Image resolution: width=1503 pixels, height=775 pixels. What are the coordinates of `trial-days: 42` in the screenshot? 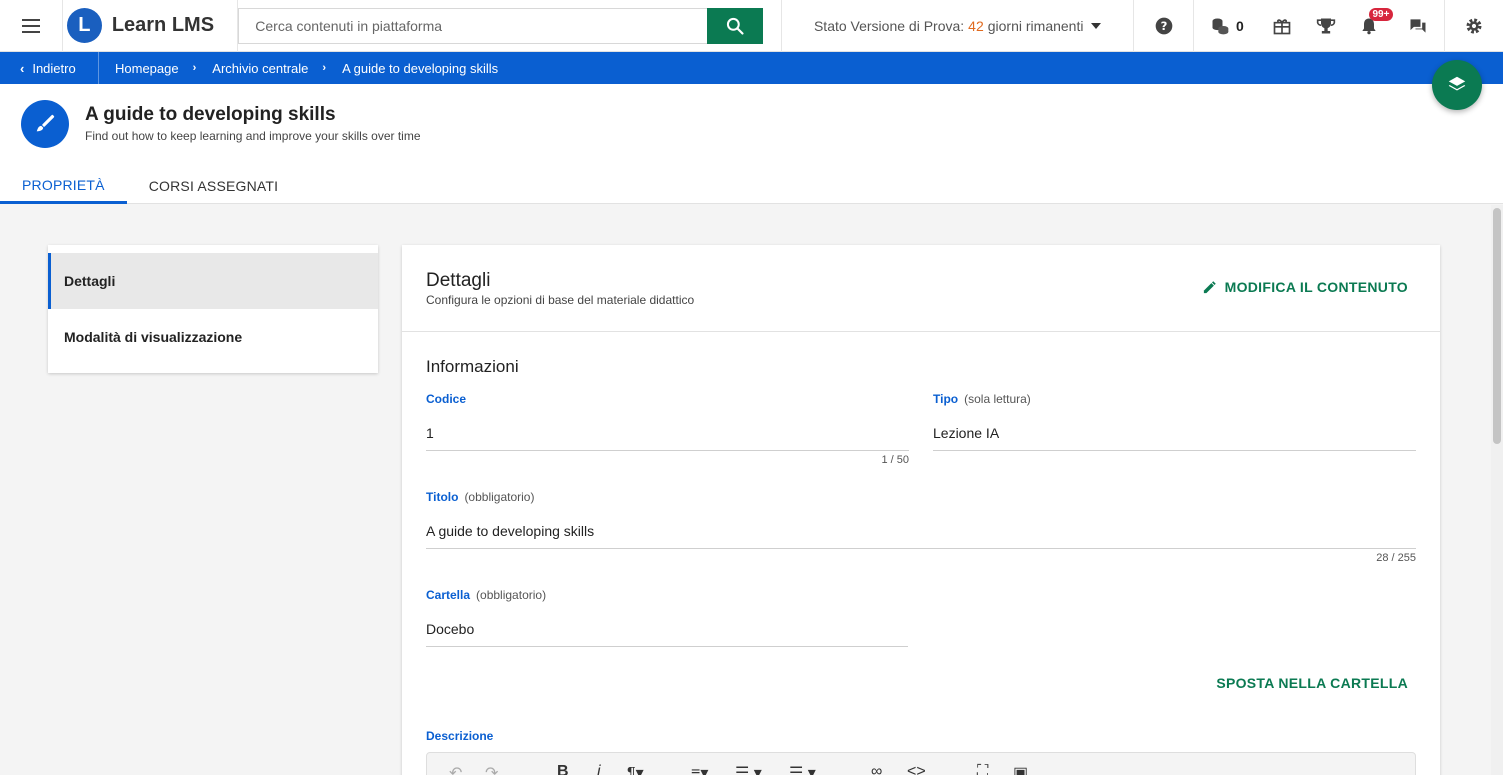 It's located at (976, 25).